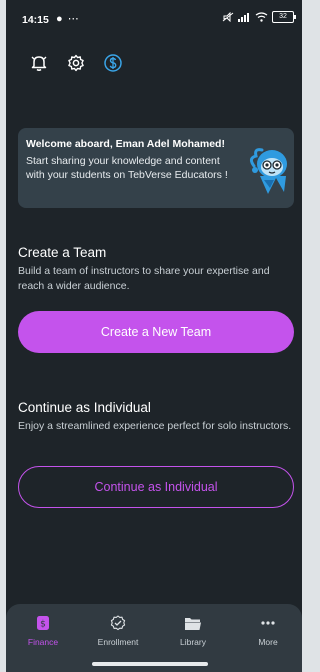 This screenshot has height=672, width=320. What do you see at coordinates (268, 171) in the screenshot?
I see `mascot-illustration` at bounding box center [268, 171].